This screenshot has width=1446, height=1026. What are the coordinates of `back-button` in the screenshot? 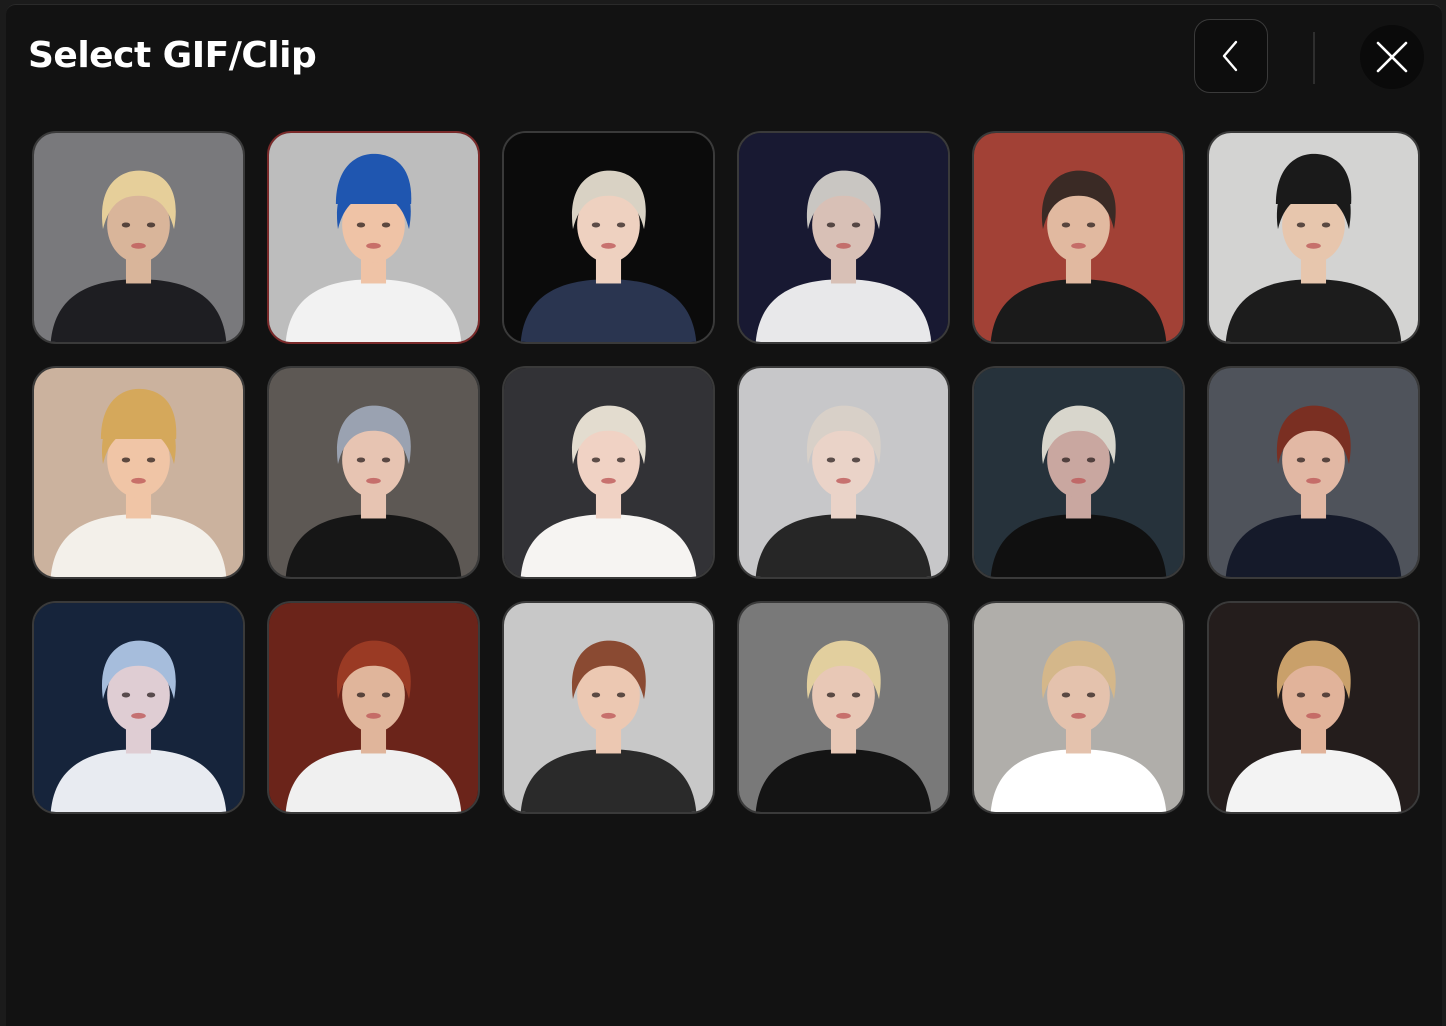 It's located at (1231, 56).